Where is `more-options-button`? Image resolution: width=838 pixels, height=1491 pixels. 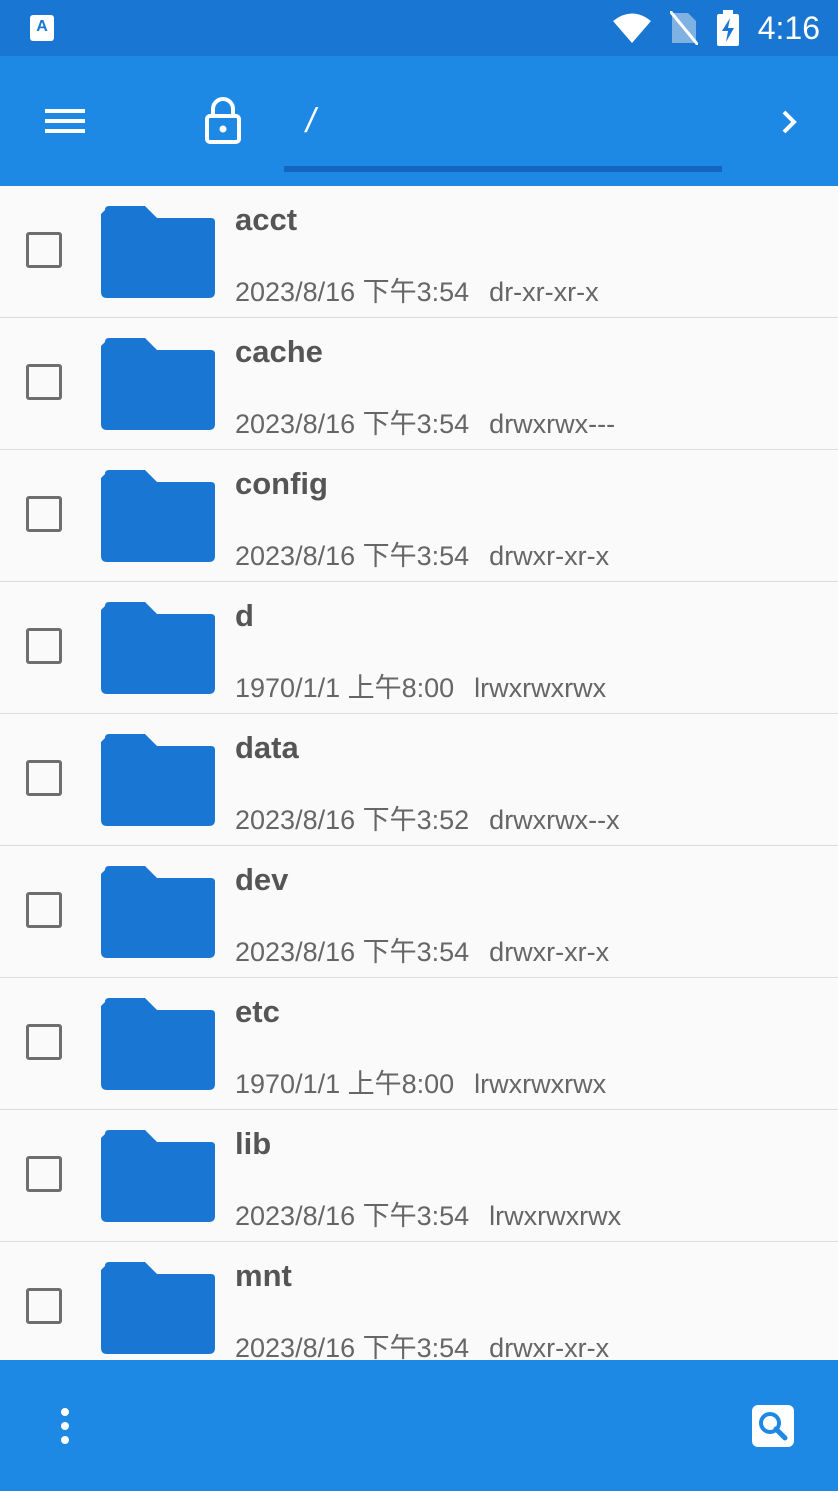
more-options-button is located at coordinates (65, 1426).